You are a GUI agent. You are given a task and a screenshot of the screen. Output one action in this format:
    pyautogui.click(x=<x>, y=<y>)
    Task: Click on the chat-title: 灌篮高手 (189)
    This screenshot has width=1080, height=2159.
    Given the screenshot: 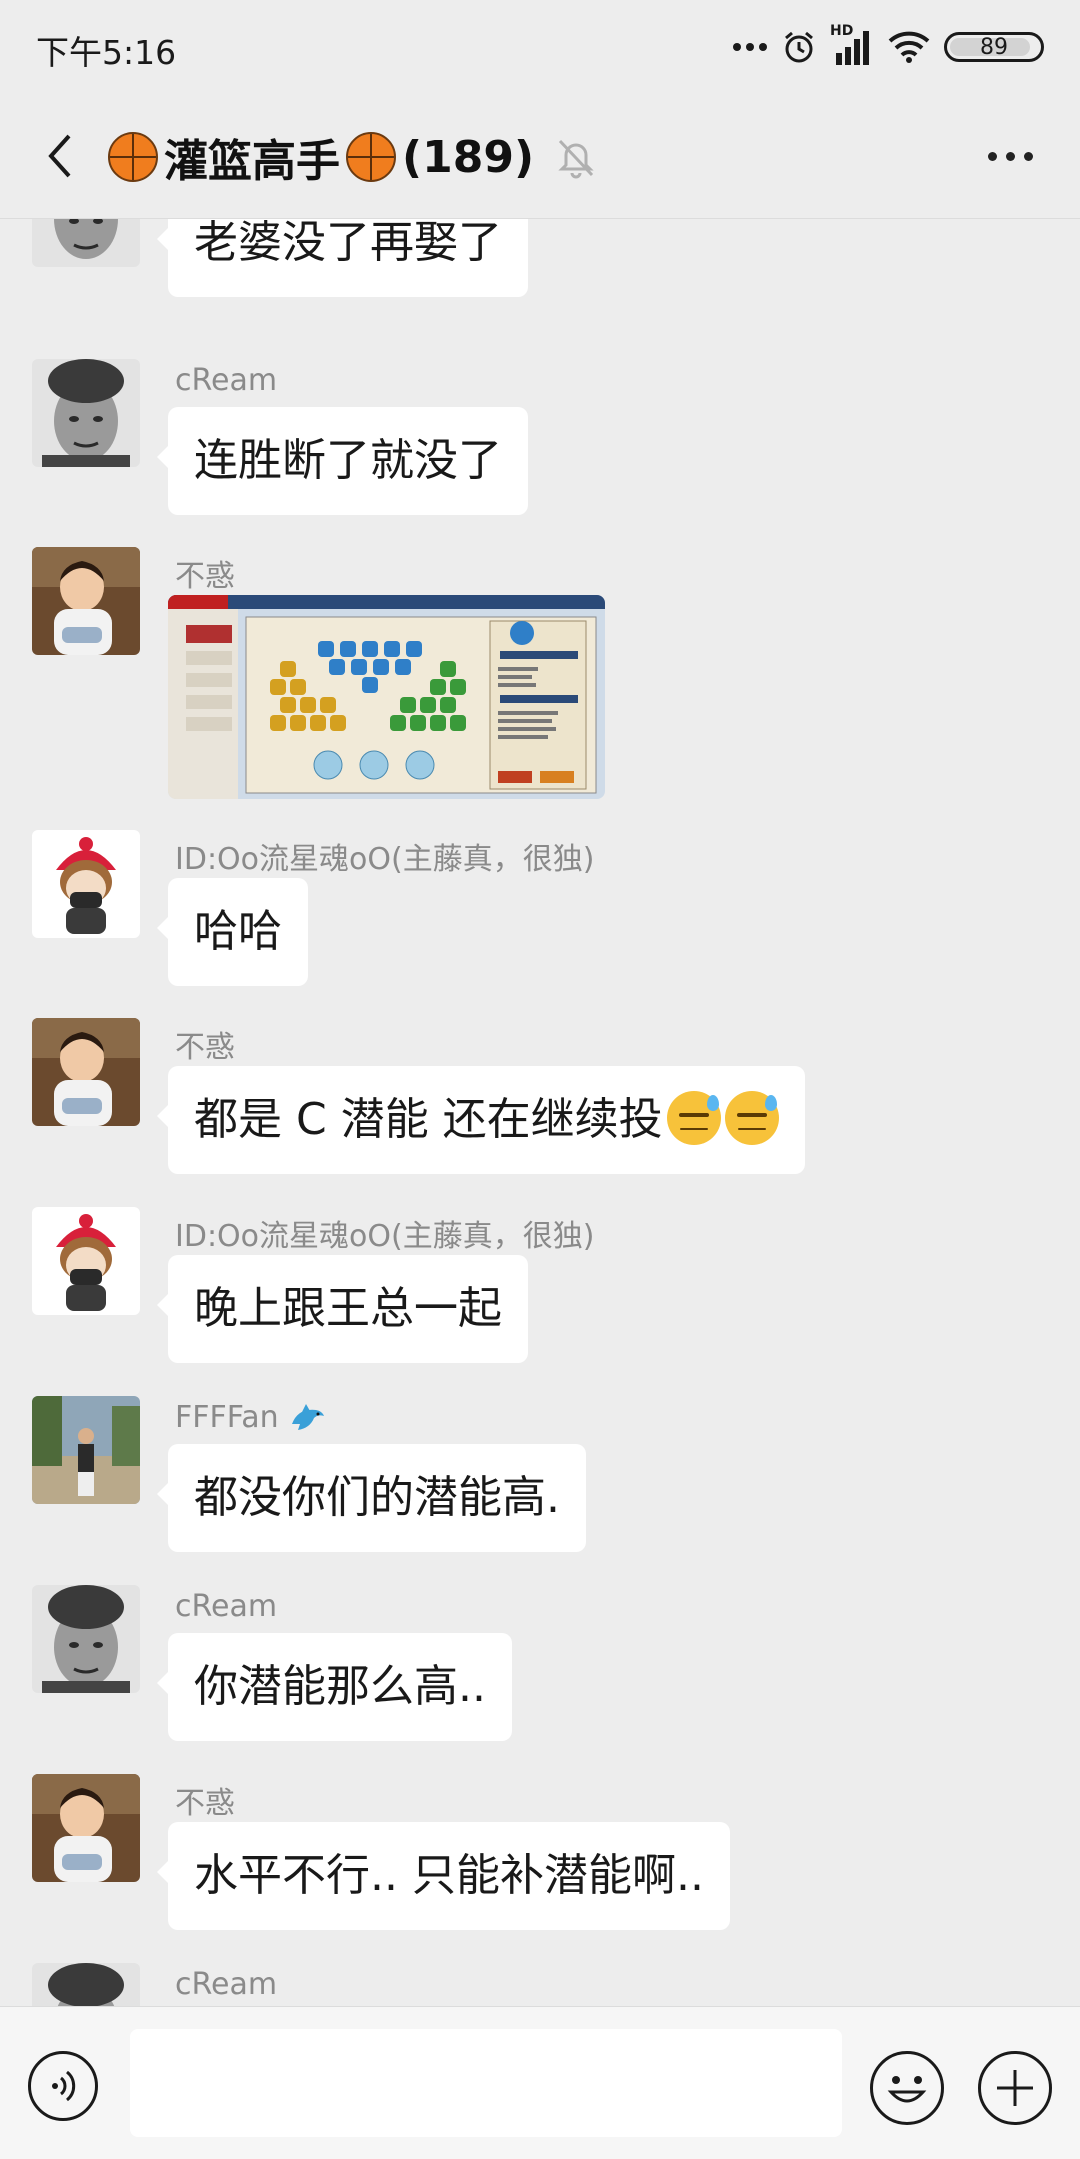 What is the action you would take?
    pyautogui.click(x=353, y=157)
    